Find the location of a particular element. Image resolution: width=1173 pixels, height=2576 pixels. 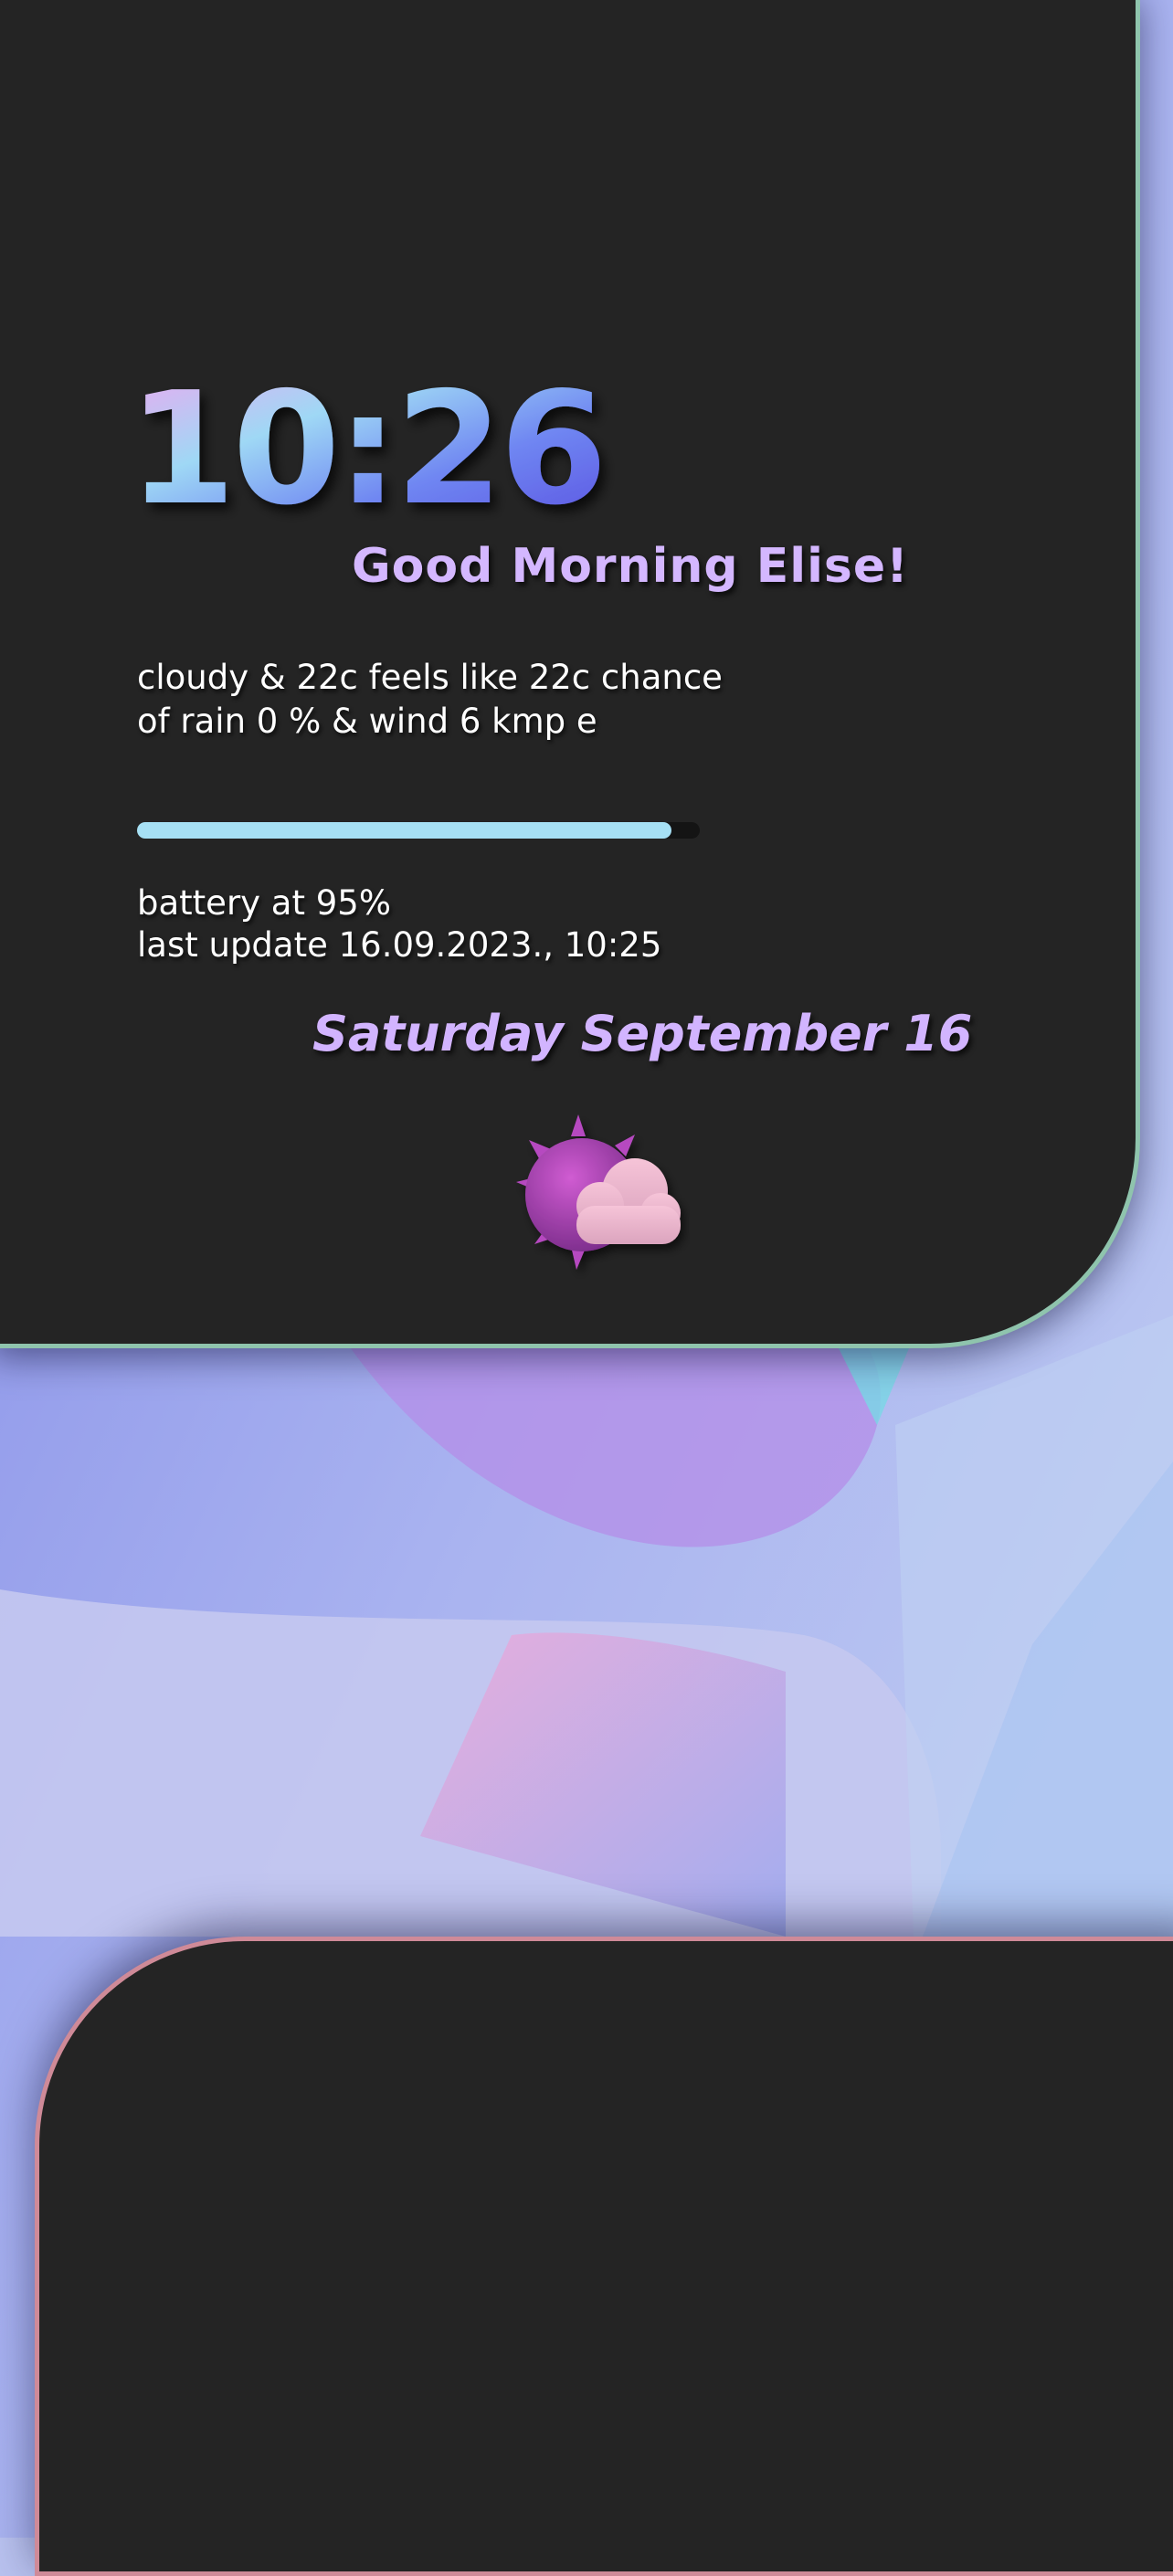

battery-progress-fill is located at coordinates (404, 830).